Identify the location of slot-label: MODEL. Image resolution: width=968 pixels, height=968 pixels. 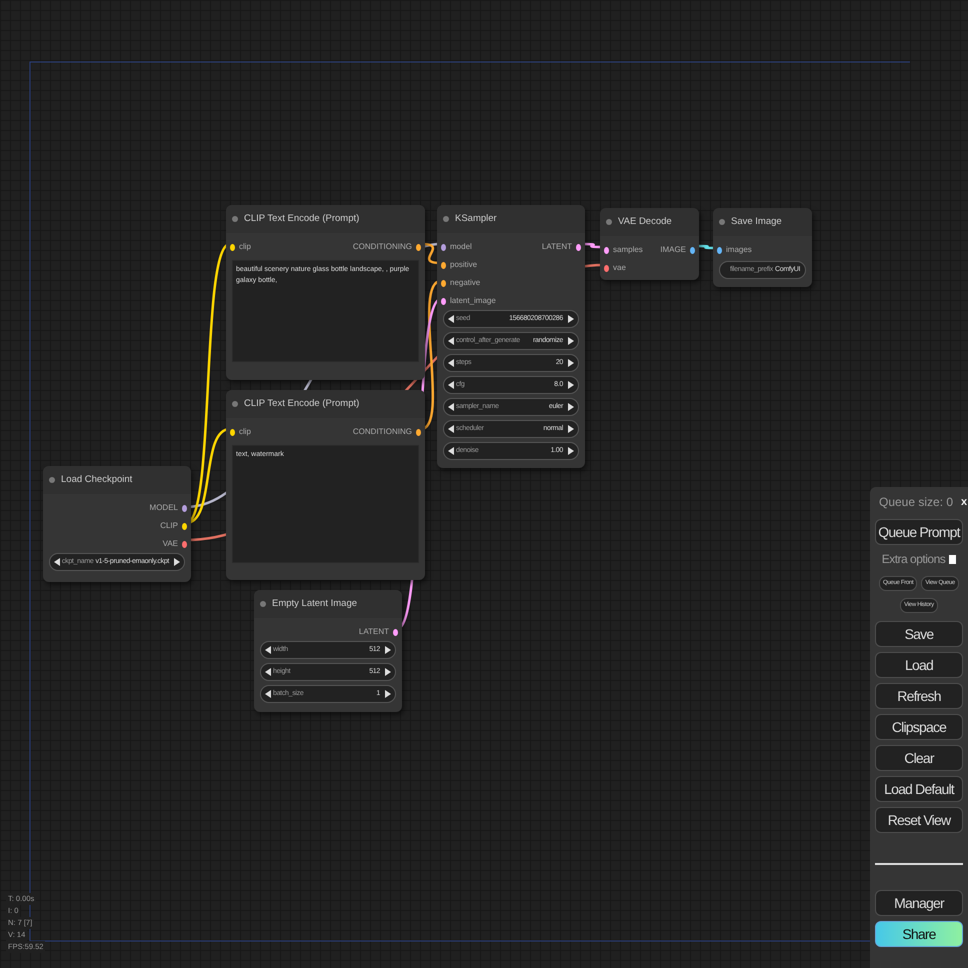
(164, 508).